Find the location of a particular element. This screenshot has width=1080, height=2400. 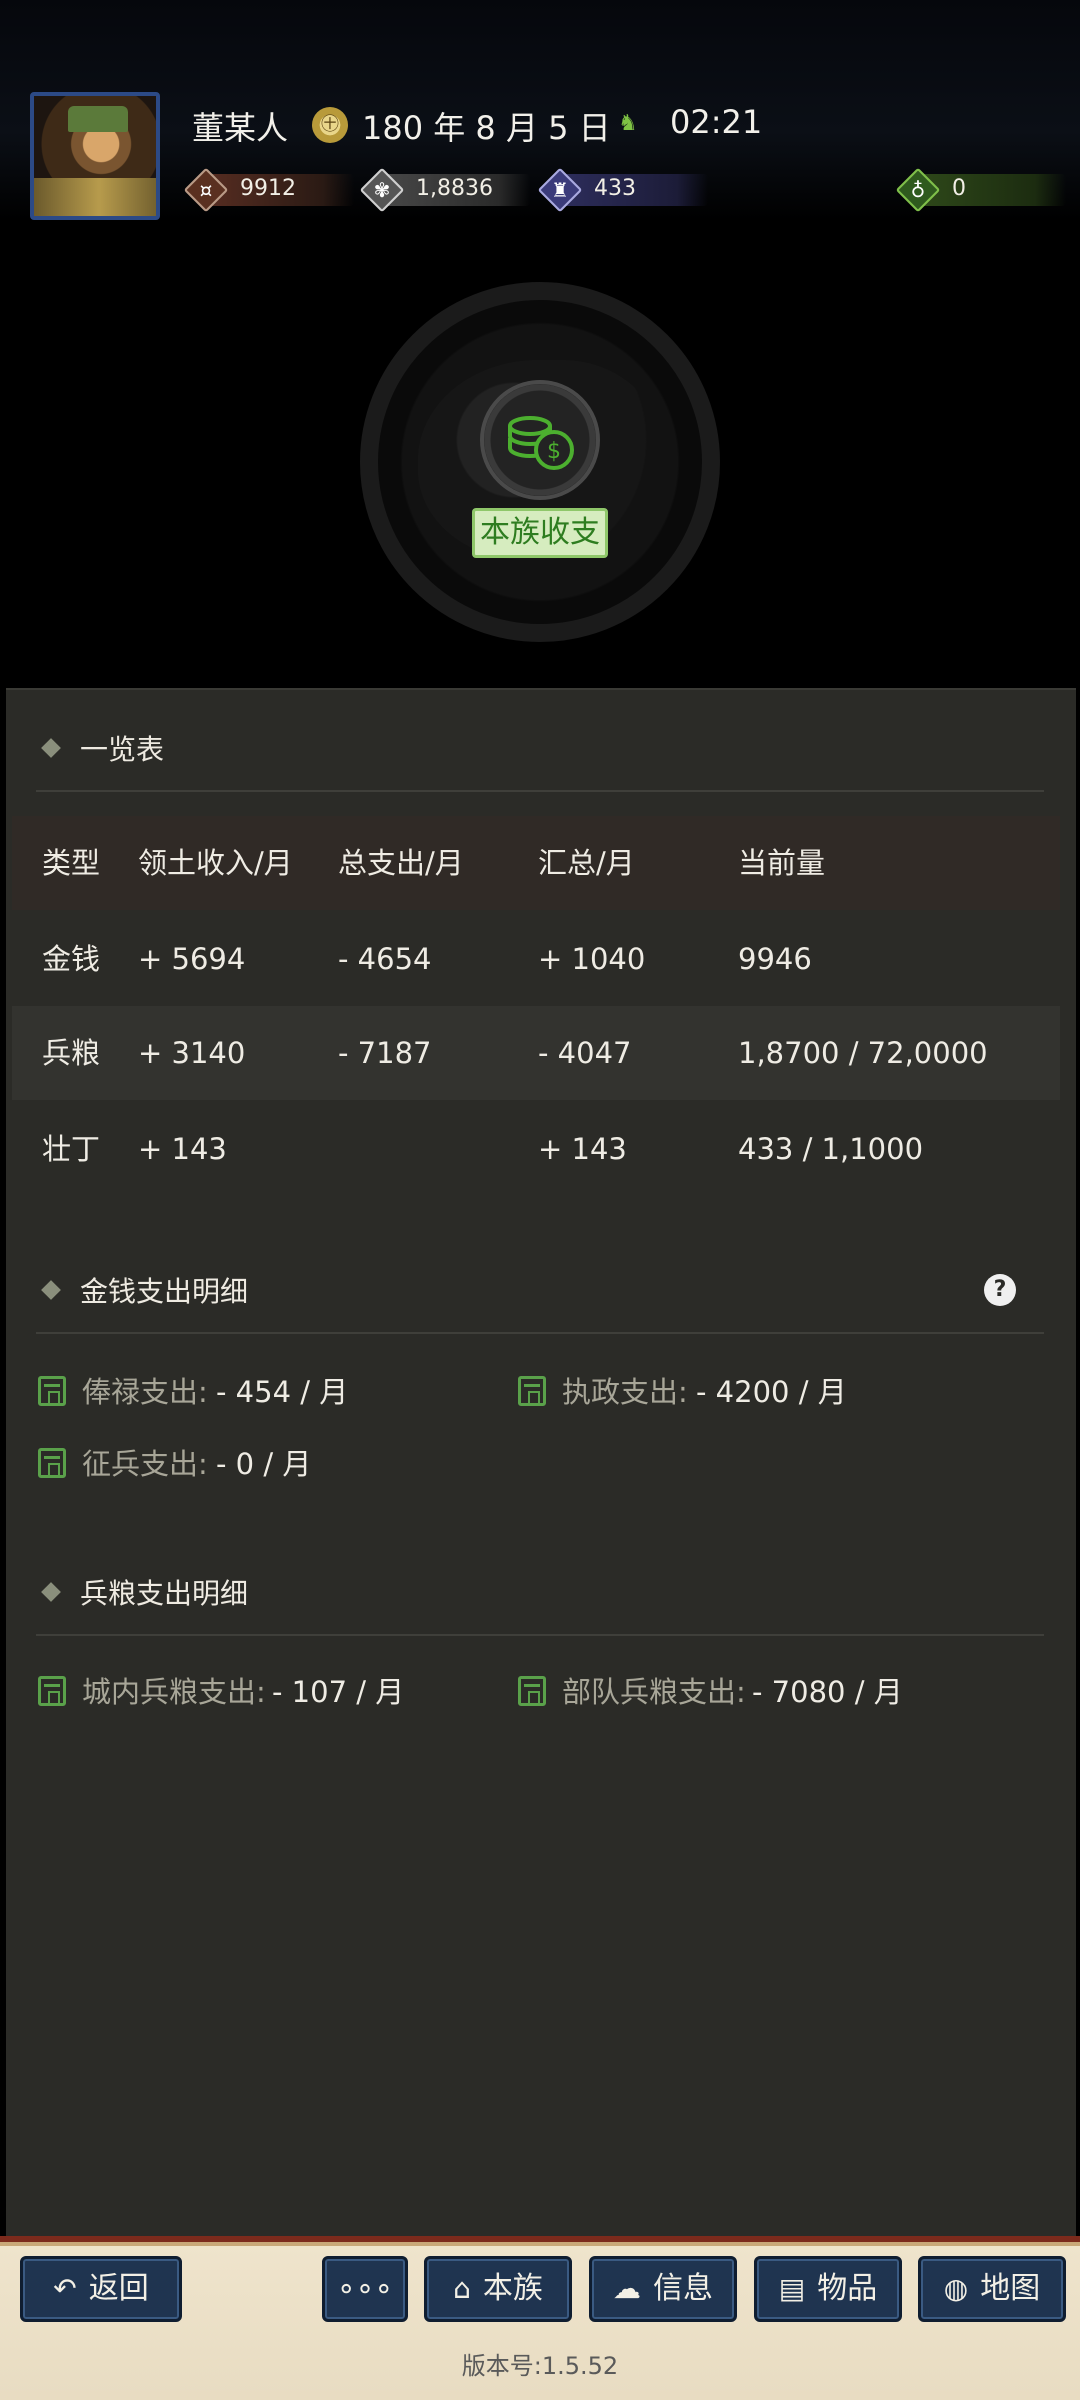

expense-label: 执政支出: is located at coordinates (625, 1392).